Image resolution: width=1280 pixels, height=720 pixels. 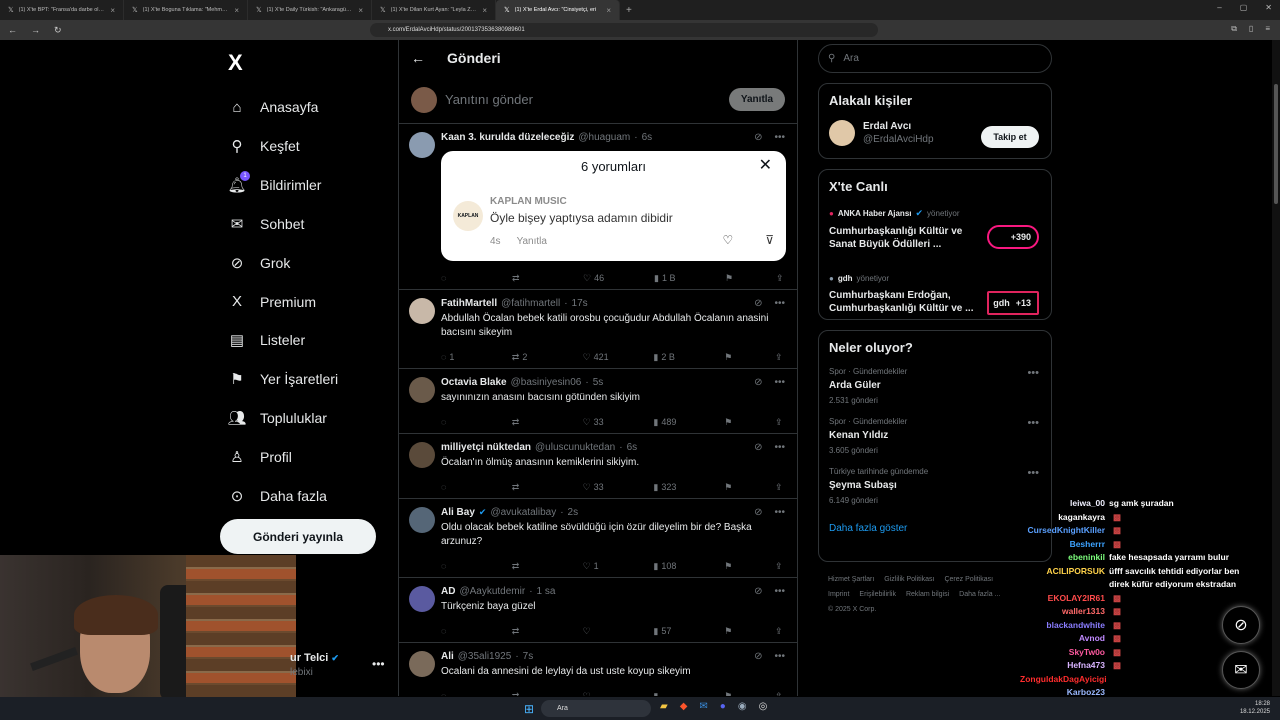 I want to click on live-listeners: +390, so click(x=1012, y=237).